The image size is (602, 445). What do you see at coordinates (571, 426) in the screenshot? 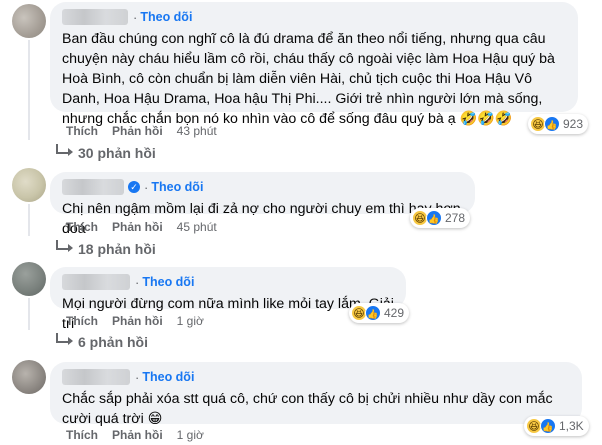
I see `reaction-count: 1,3K` at bounding box center [571, 426].